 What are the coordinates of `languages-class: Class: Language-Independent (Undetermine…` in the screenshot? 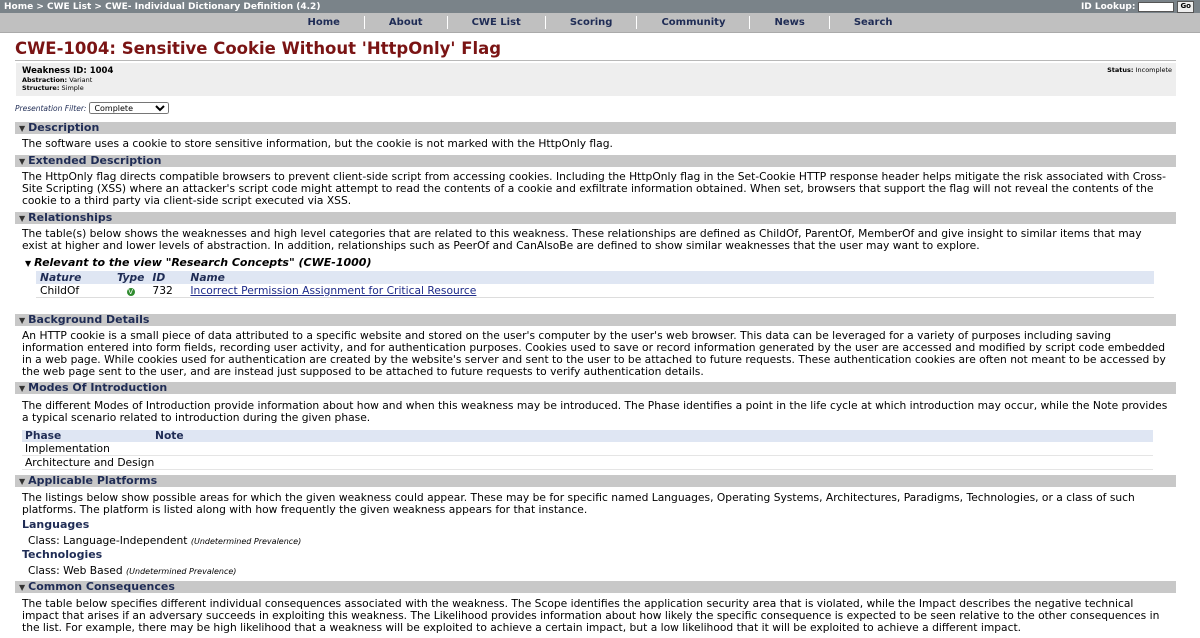 It's located at (165, 540).